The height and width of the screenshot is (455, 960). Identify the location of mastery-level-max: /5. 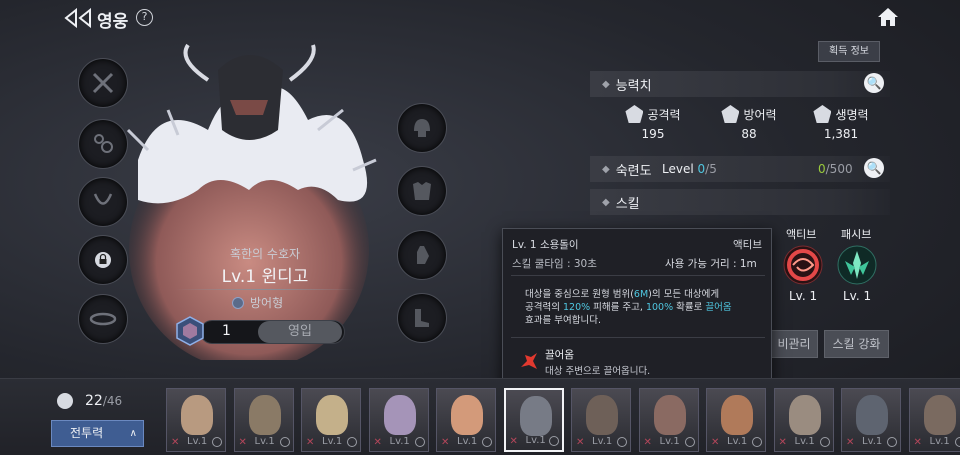
(711, 169).